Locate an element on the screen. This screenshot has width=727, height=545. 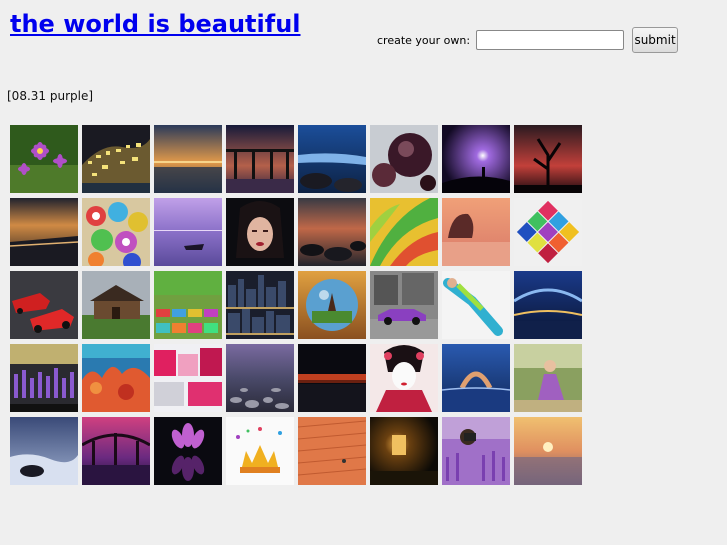
coral-reef-photo-icon is located at coordinates (116, 378).